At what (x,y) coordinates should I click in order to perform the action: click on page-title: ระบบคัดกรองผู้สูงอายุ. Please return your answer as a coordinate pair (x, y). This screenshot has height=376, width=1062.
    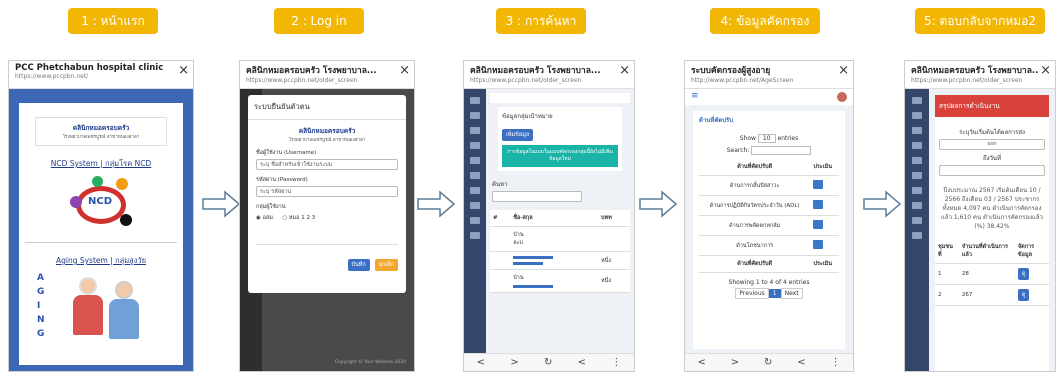
    Looking at the image, I should click on (731, 71).